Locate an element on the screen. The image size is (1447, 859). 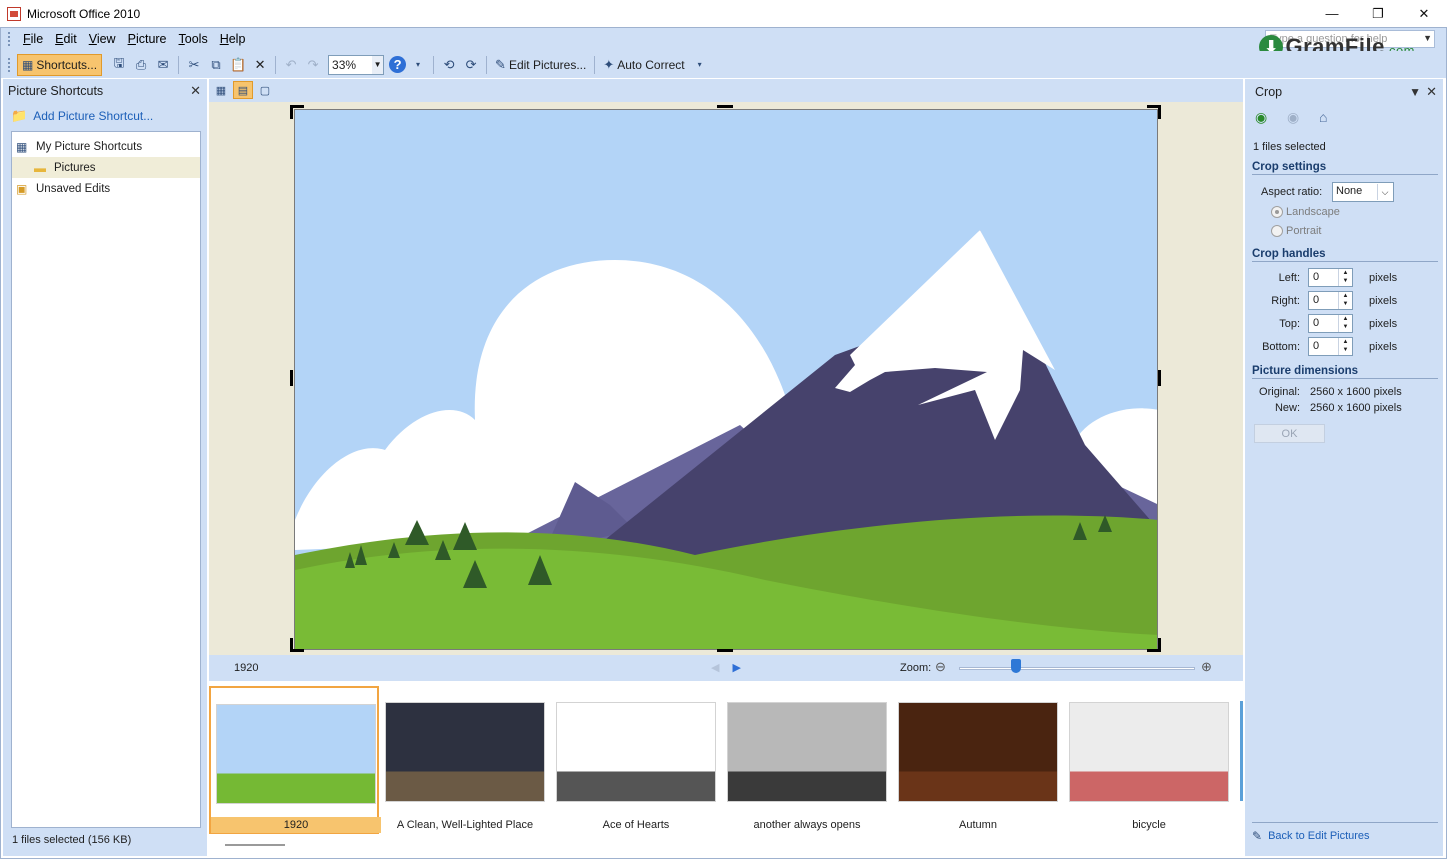
crop-handle-top-right is located at coordinates (1159, 112).